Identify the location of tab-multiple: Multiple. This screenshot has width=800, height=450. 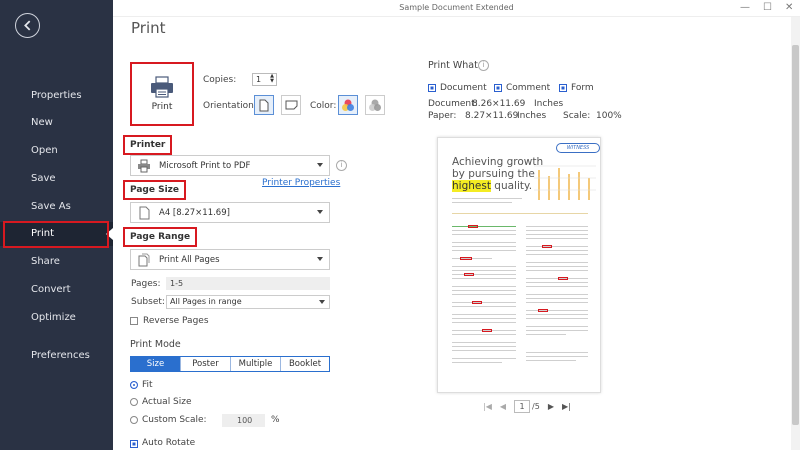
(256, 364).